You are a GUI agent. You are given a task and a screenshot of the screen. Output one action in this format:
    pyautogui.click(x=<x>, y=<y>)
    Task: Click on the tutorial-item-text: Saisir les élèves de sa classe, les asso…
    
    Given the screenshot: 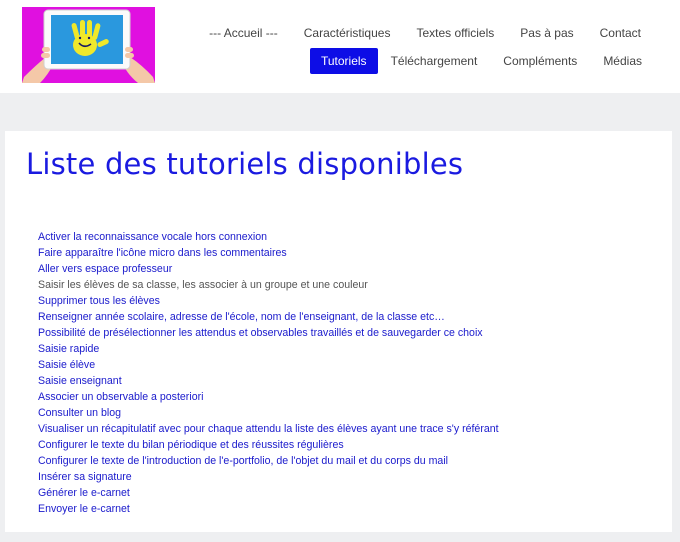 What is the action you would take?
    pyautogui.click(x=203, y=285)
    